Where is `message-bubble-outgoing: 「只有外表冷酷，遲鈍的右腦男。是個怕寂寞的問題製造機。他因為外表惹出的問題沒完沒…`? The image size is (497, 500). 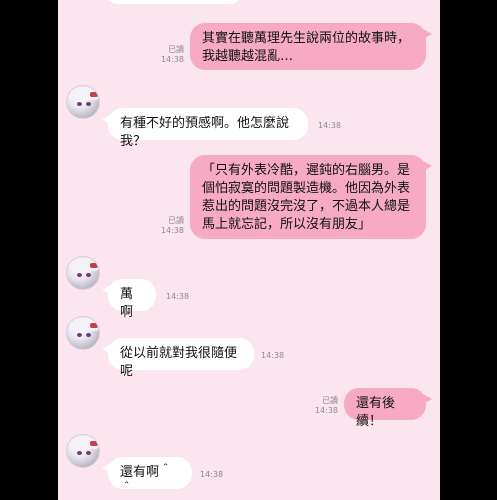 message-bubble-outgoing: 「只有外表冷酷，遲鈍的右腦男。是個怕寂寞的問題製造機。他因為外表惹出的問題沒完沒… is located at coordinates (311, 197).